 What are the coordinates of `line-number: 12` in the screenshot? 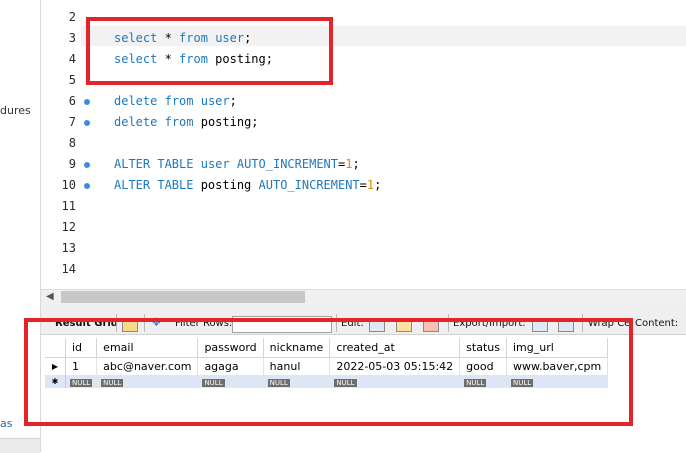 It's located at (68, 227).